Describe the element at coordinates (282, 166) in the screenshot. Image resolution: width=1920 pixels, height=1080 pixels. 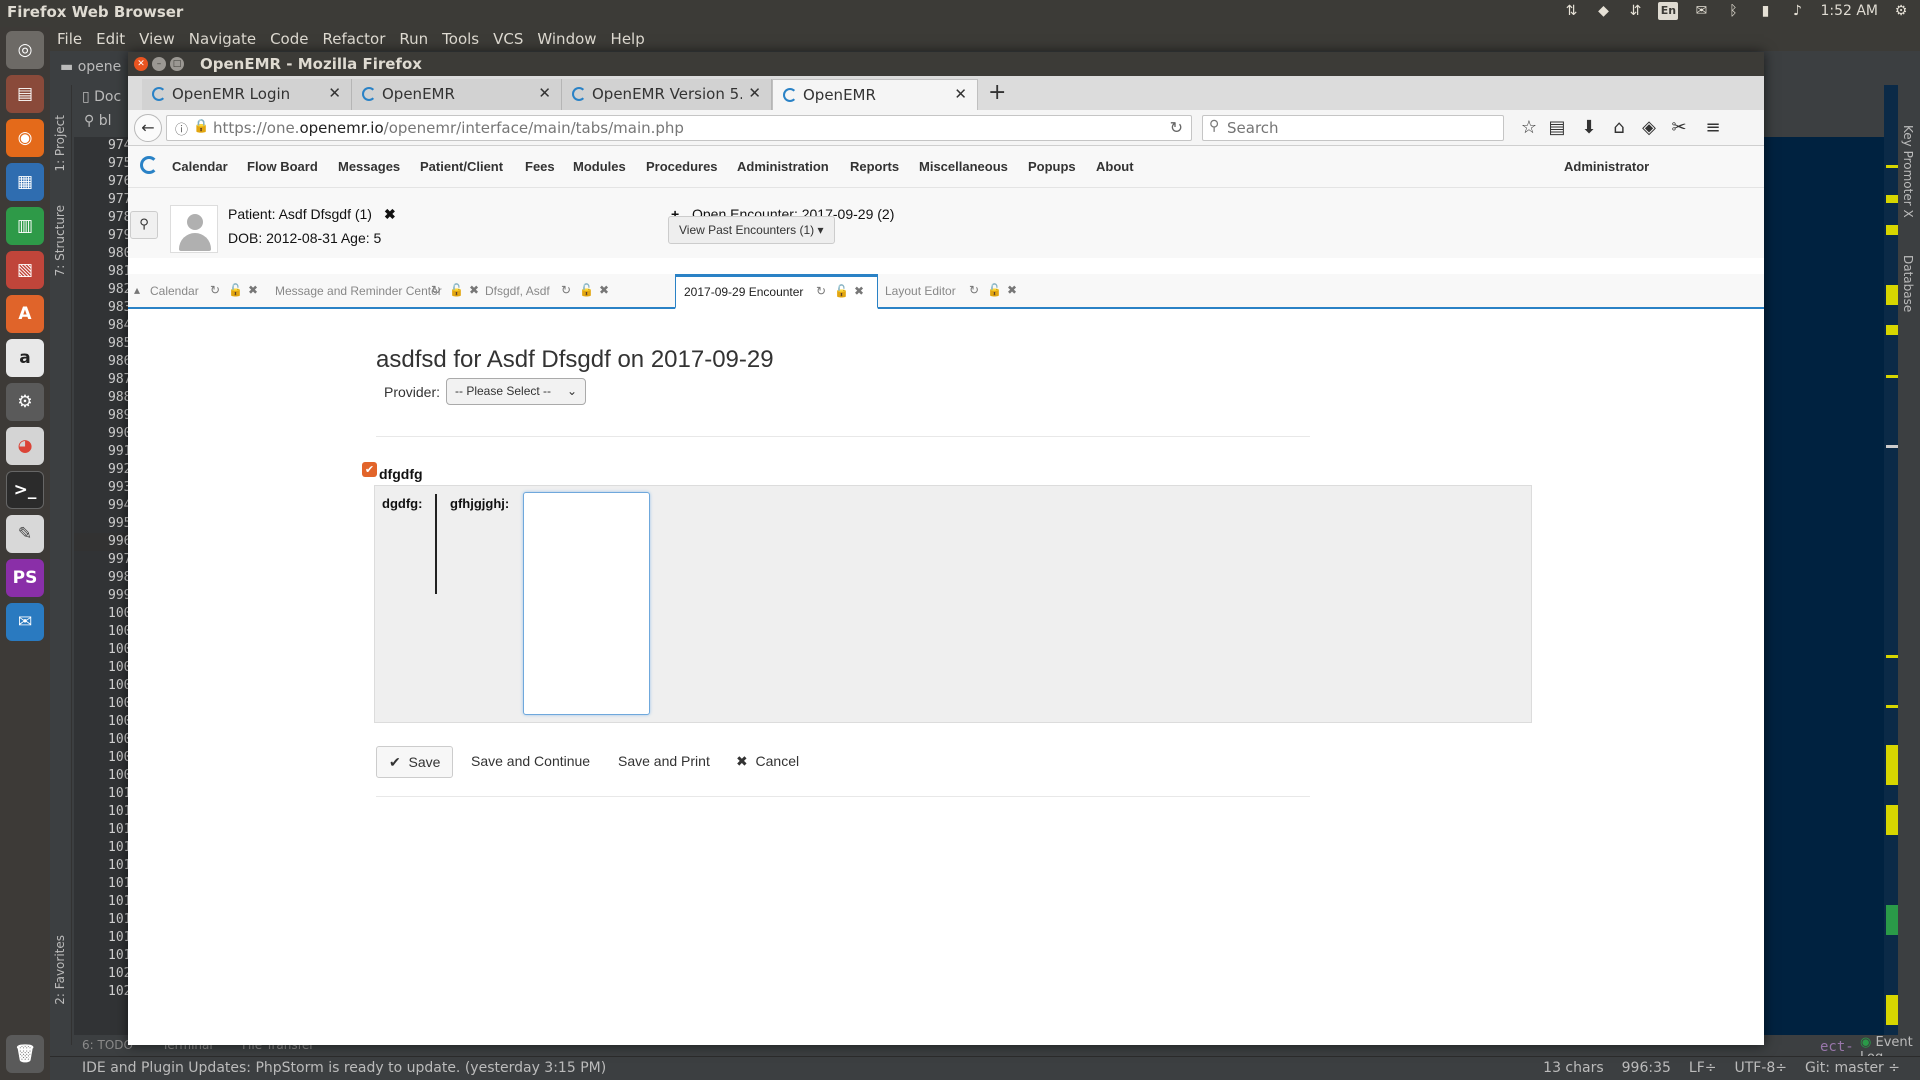
I see `menu-flow-board: Flow Board` at that location.